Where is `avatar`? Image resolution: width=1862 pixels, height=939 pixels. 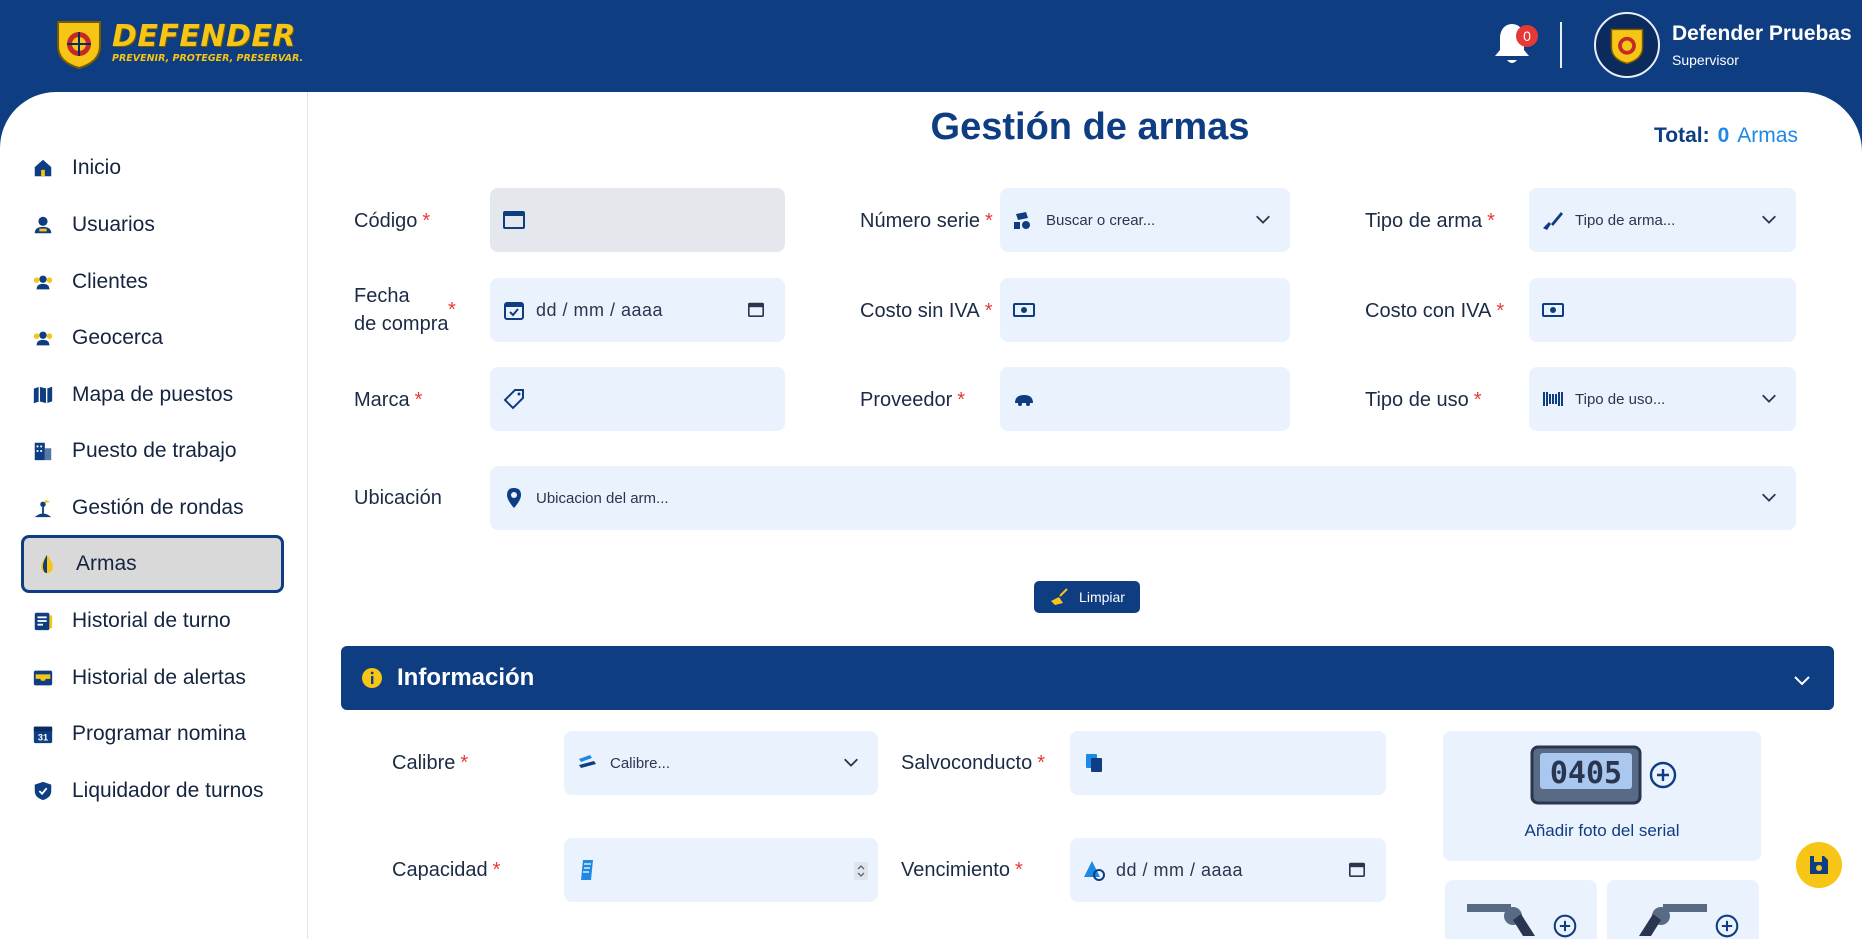 avatar is located at coordinates (1627, 45).